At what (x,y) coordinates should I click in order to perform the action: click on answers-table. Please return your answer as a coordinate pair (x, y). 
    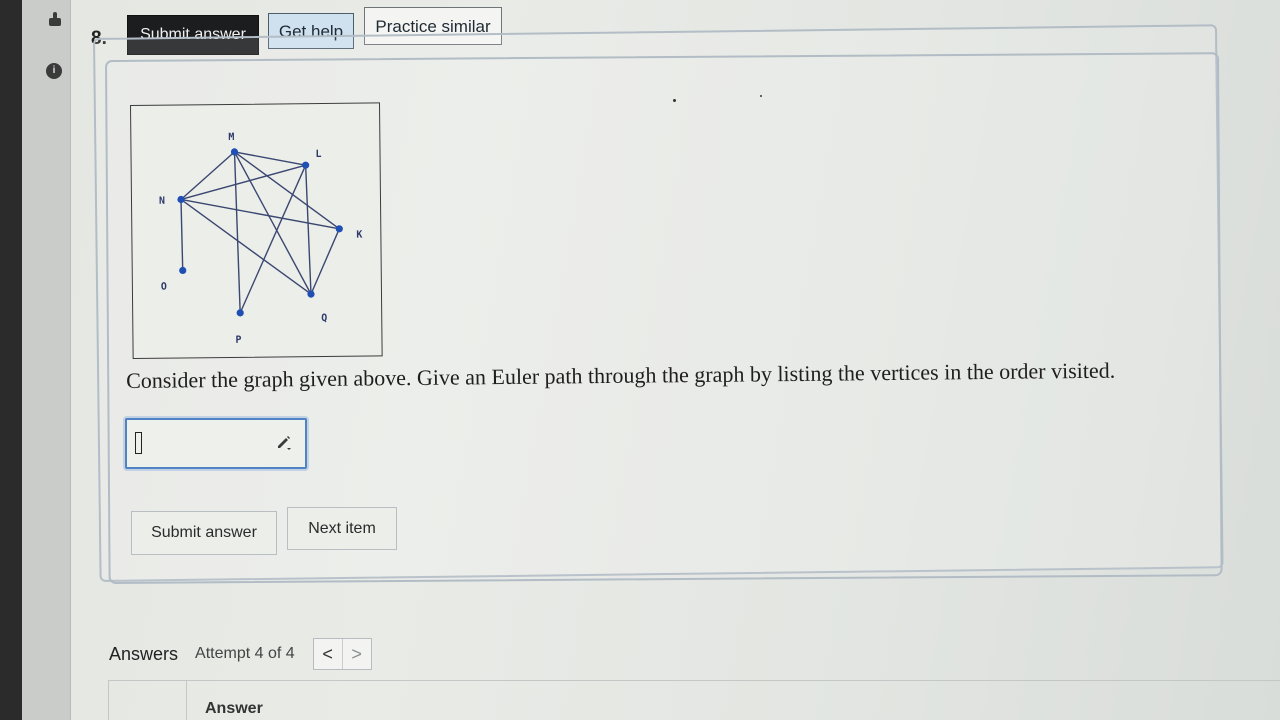
    Looking at the image, I should click on (694, 700).